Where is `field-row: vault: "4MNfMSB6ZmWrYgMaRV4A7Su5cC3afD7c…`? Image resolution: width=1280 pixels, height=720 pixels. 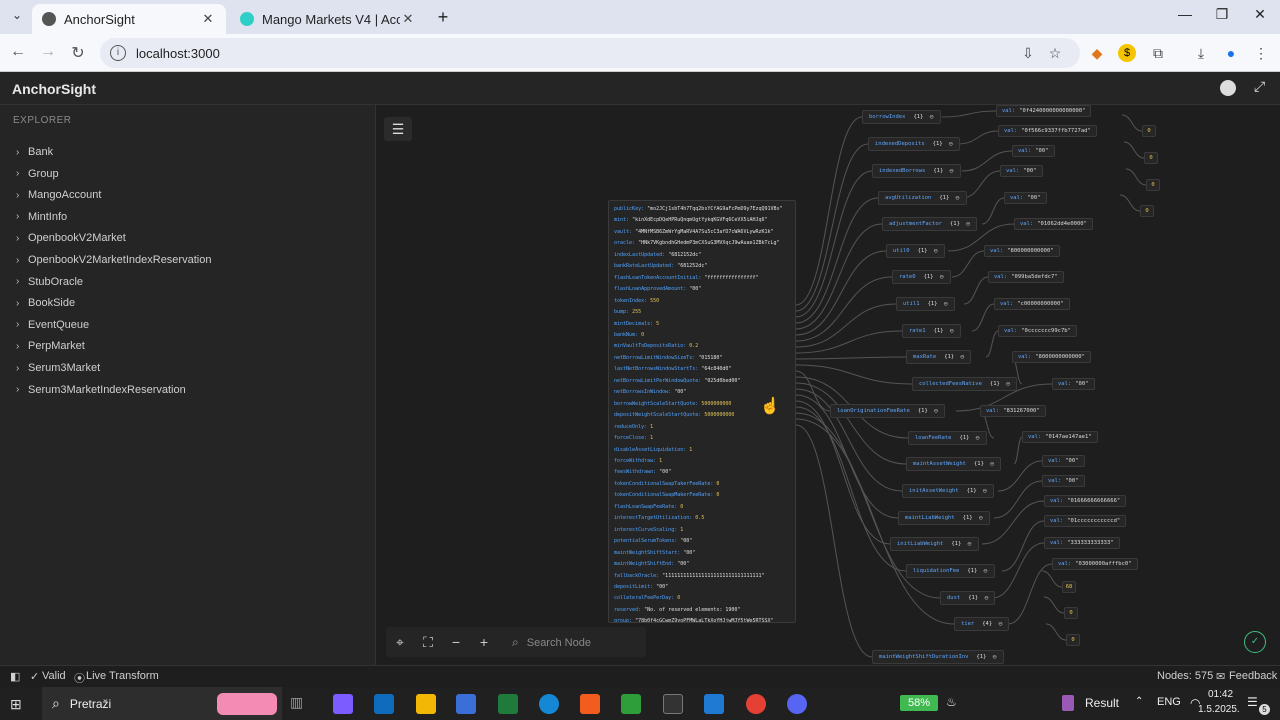
field-row: vault: "4MNfMSB6ZmWrYgMaRV4A7Su5cC3afD7c… is located at coordinates (702, 232).